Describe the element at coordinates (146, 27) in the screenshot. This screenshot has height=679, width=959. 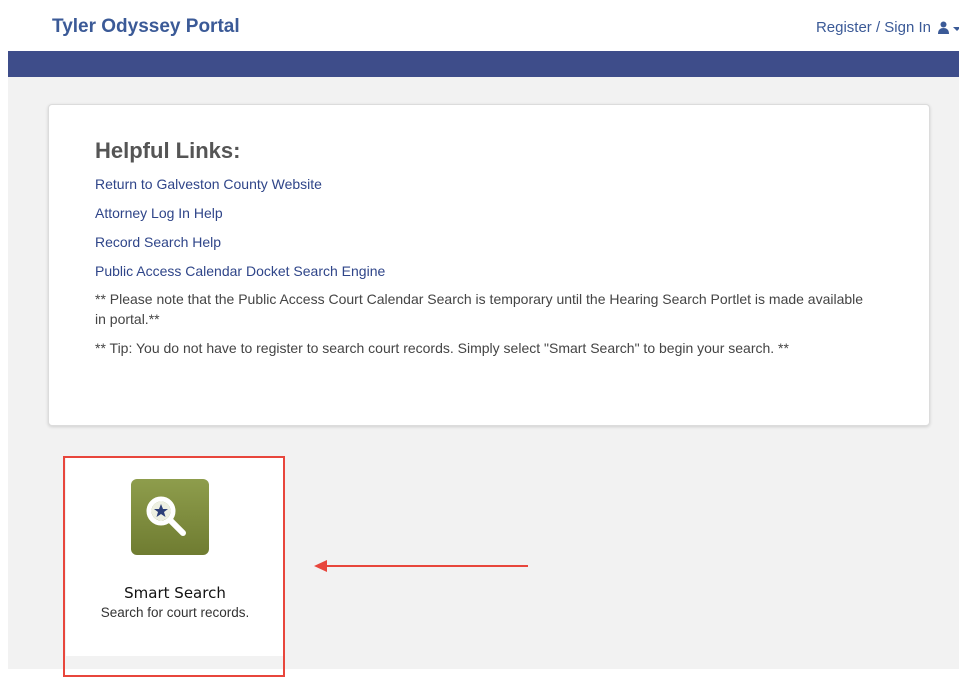
I see `portal-title: Tyler Odyssey Portal` at that location.